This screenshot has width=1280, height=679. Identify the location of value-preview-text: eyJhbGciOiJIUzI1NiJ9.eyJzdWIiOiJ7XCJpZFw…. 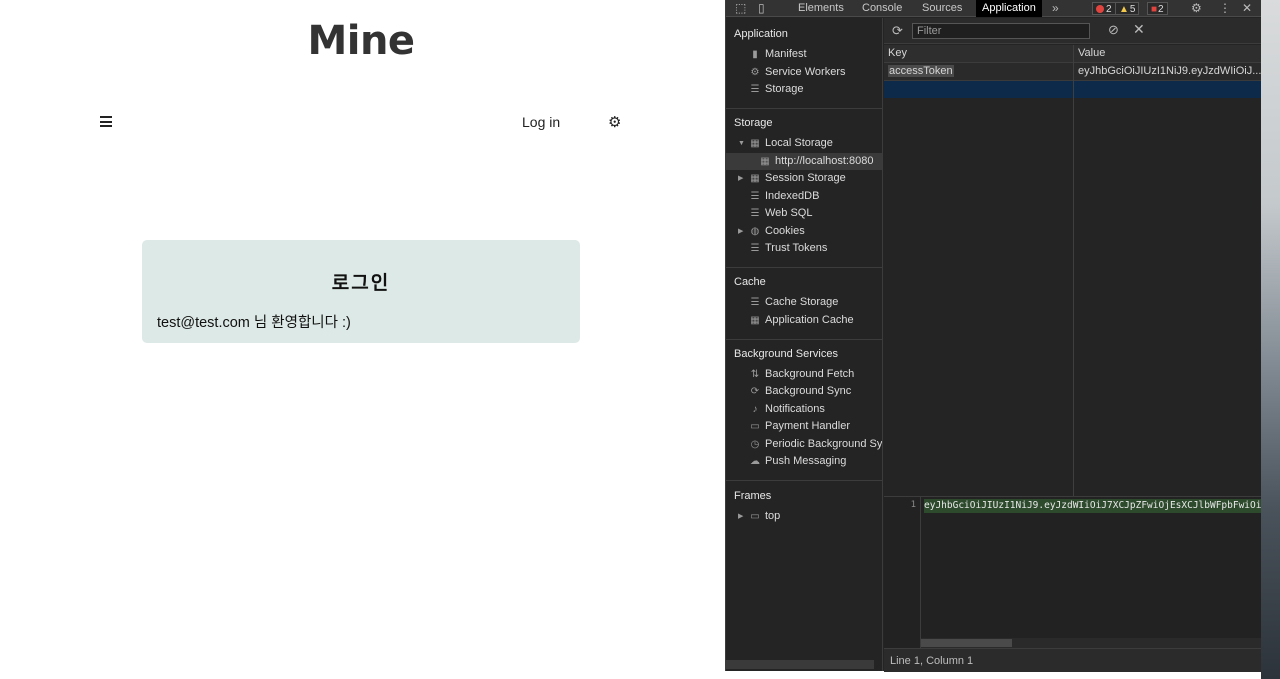
(1093, 506).